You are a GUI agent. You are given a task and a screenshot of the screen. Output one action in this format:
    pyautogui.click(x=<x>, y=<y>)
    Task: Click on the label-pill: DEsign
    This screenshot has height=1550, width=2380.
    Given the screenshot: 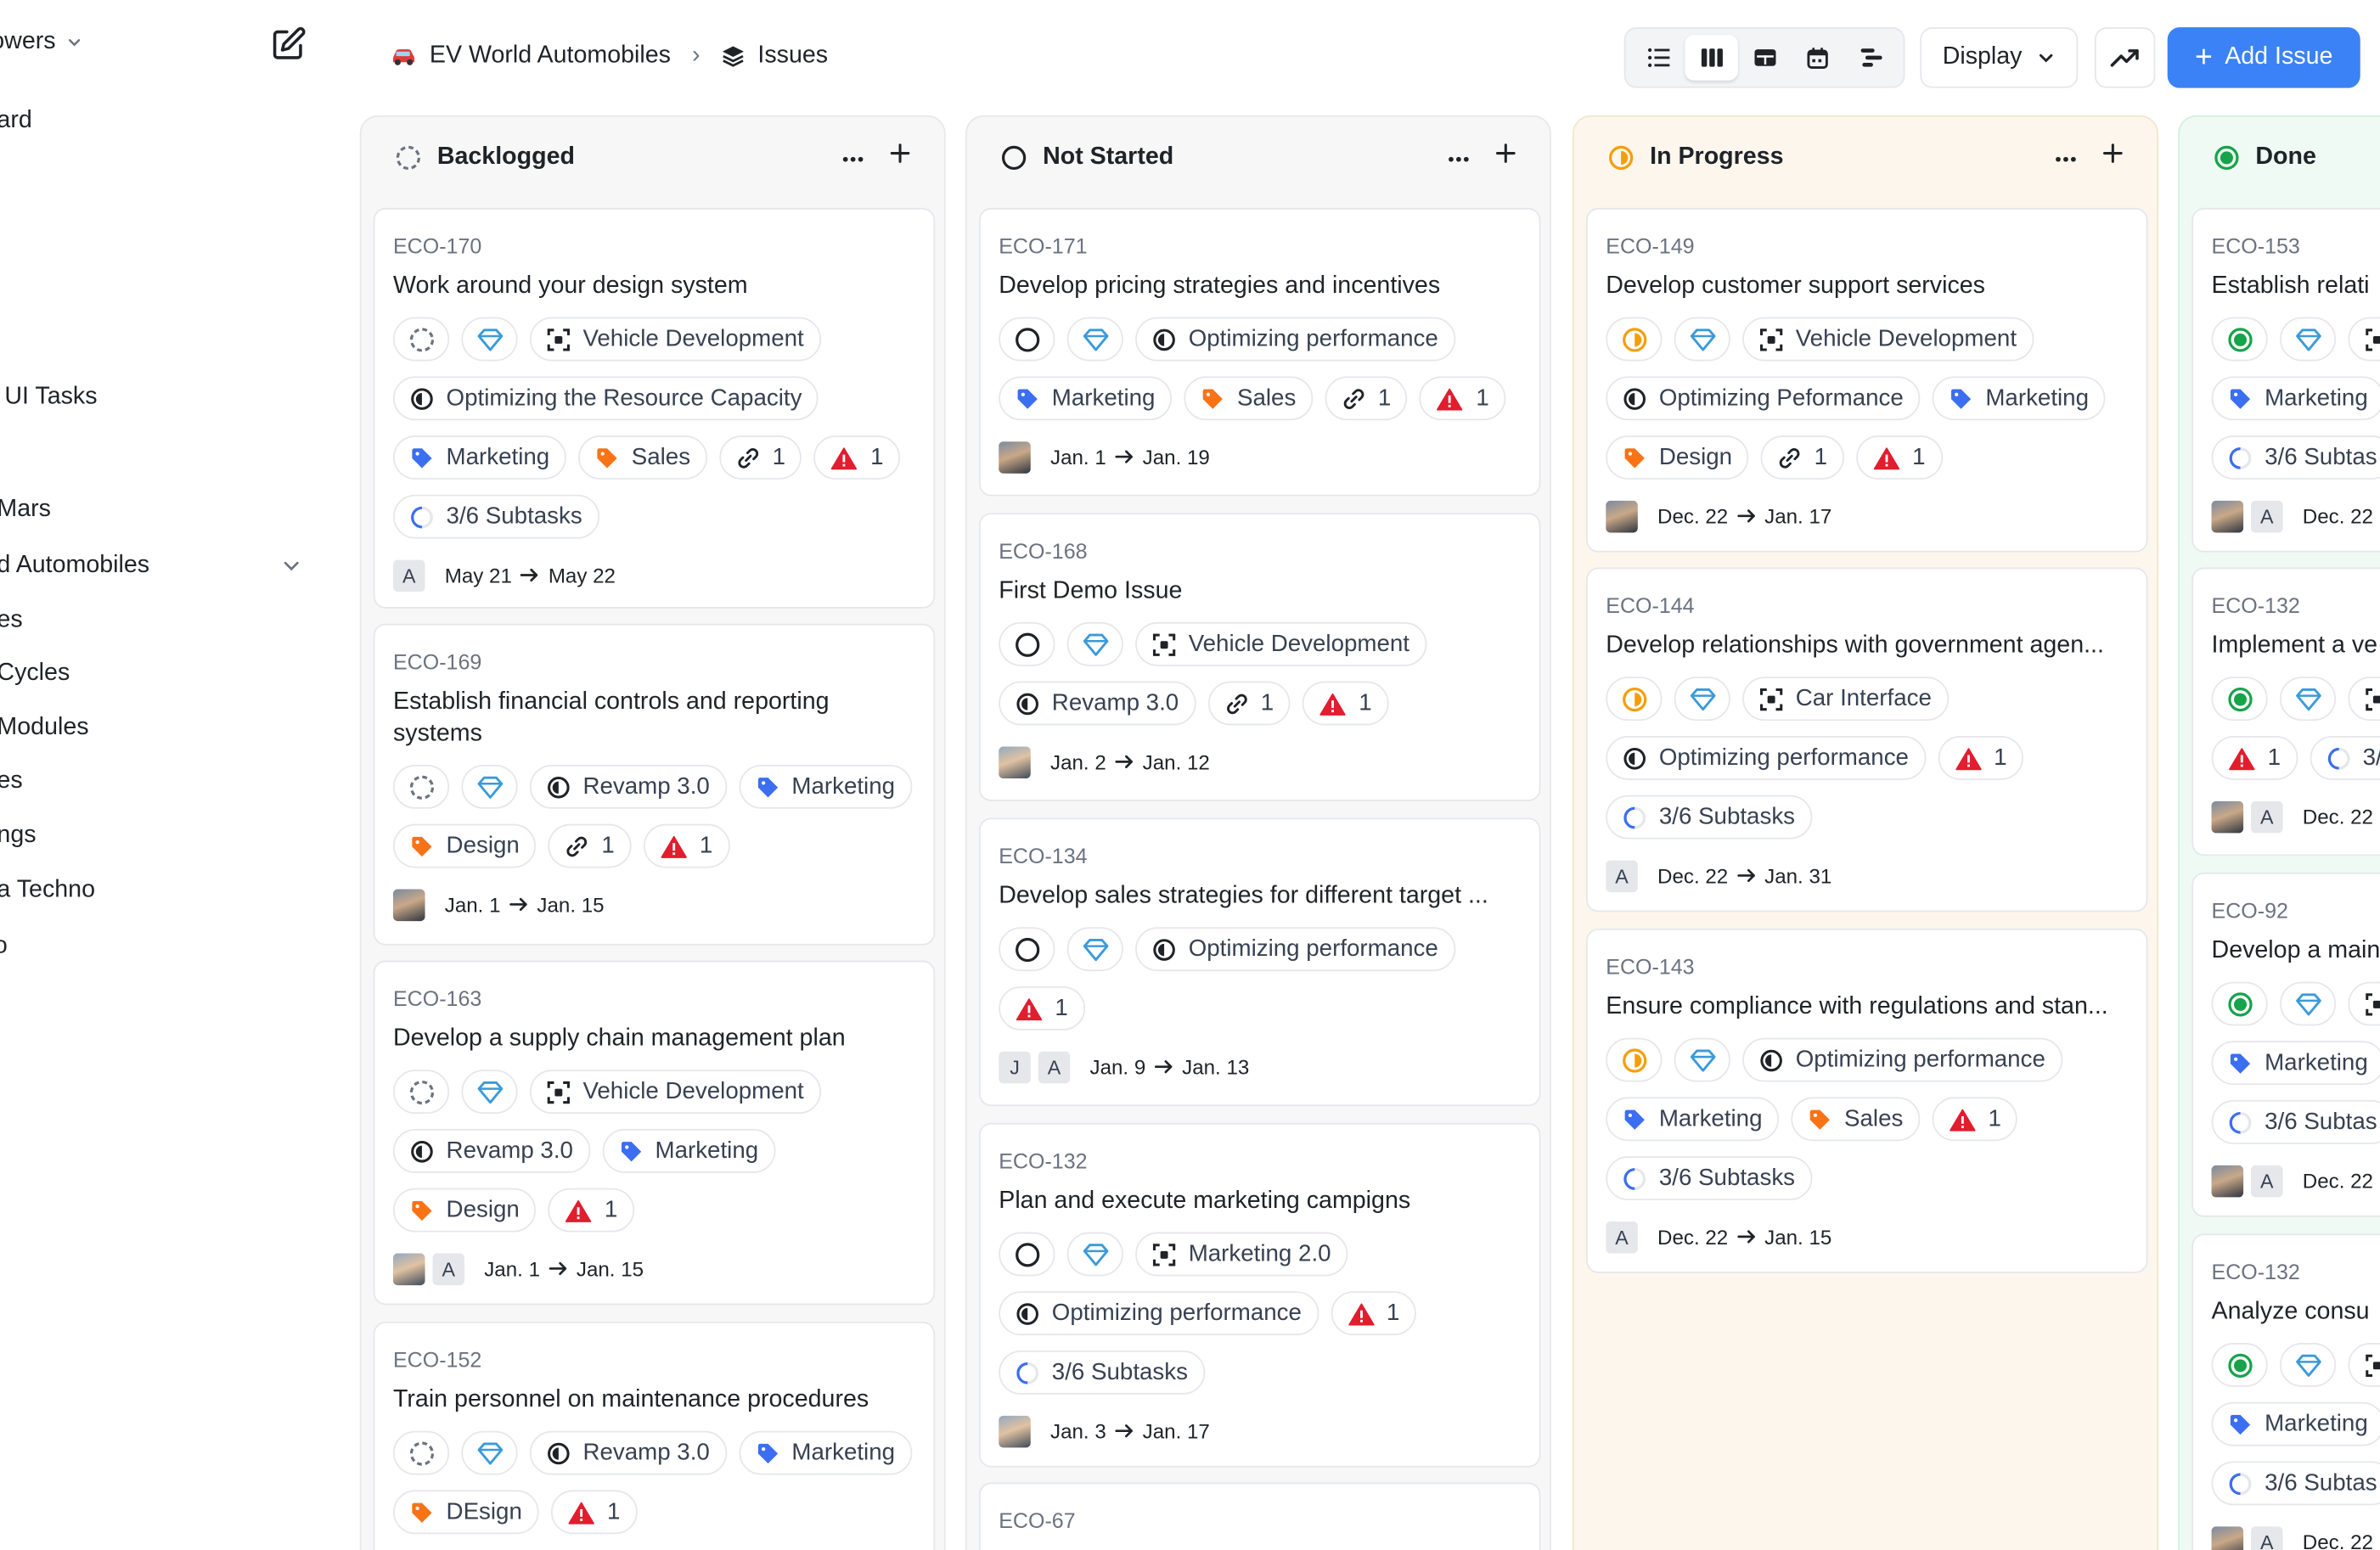 What is the action you would take?
    pyautogui.click(x=465, y=1512)
    